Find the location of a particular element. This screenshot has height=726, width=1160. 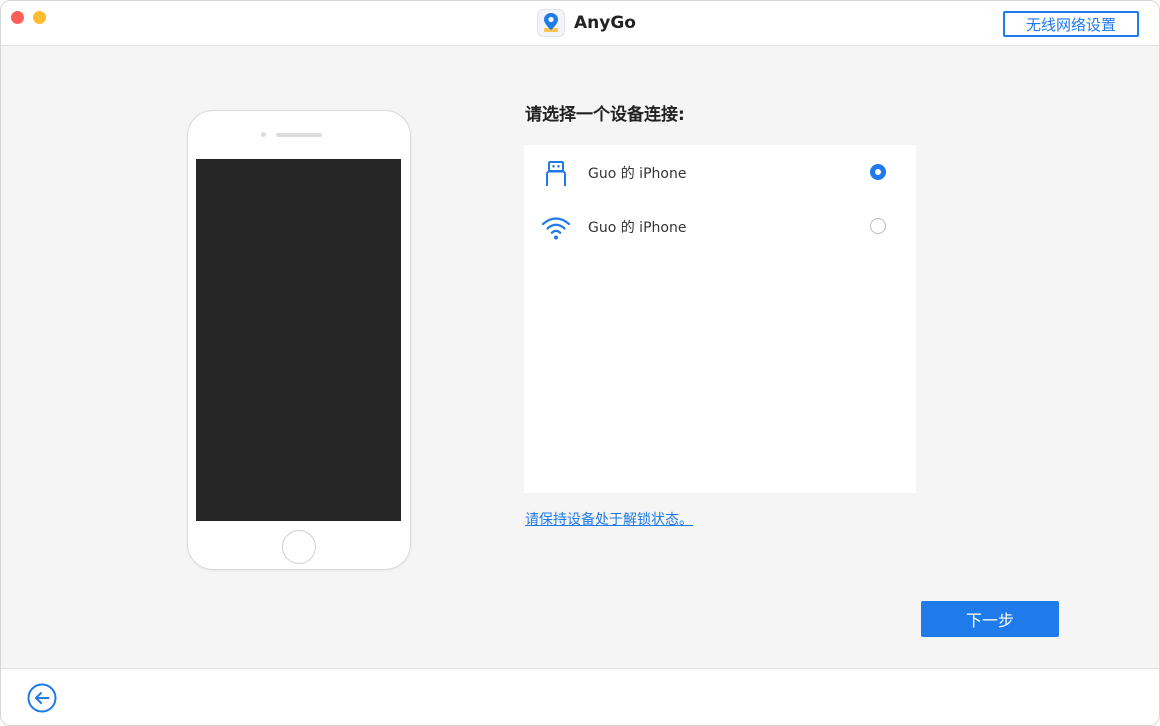

close-window-button is located at coordinates (17, 17).